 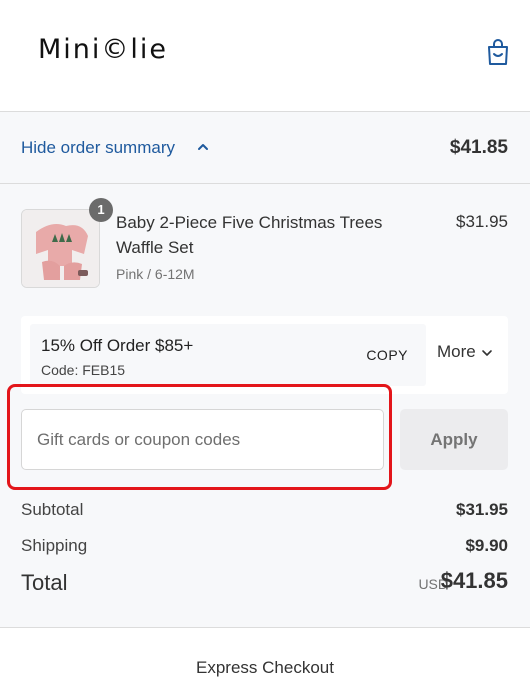 I want to click on total-value: $41.85, so click(x=474, y=580).